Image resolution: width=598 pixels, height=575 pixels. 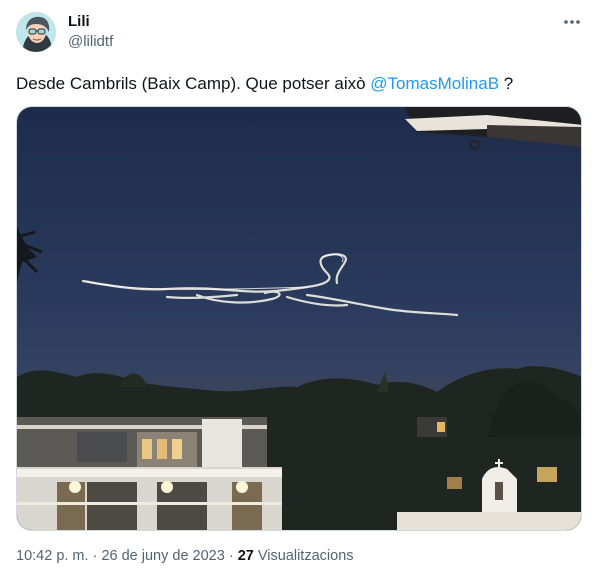 I want to click on avatar-illustration, so click(x=36, y=32).